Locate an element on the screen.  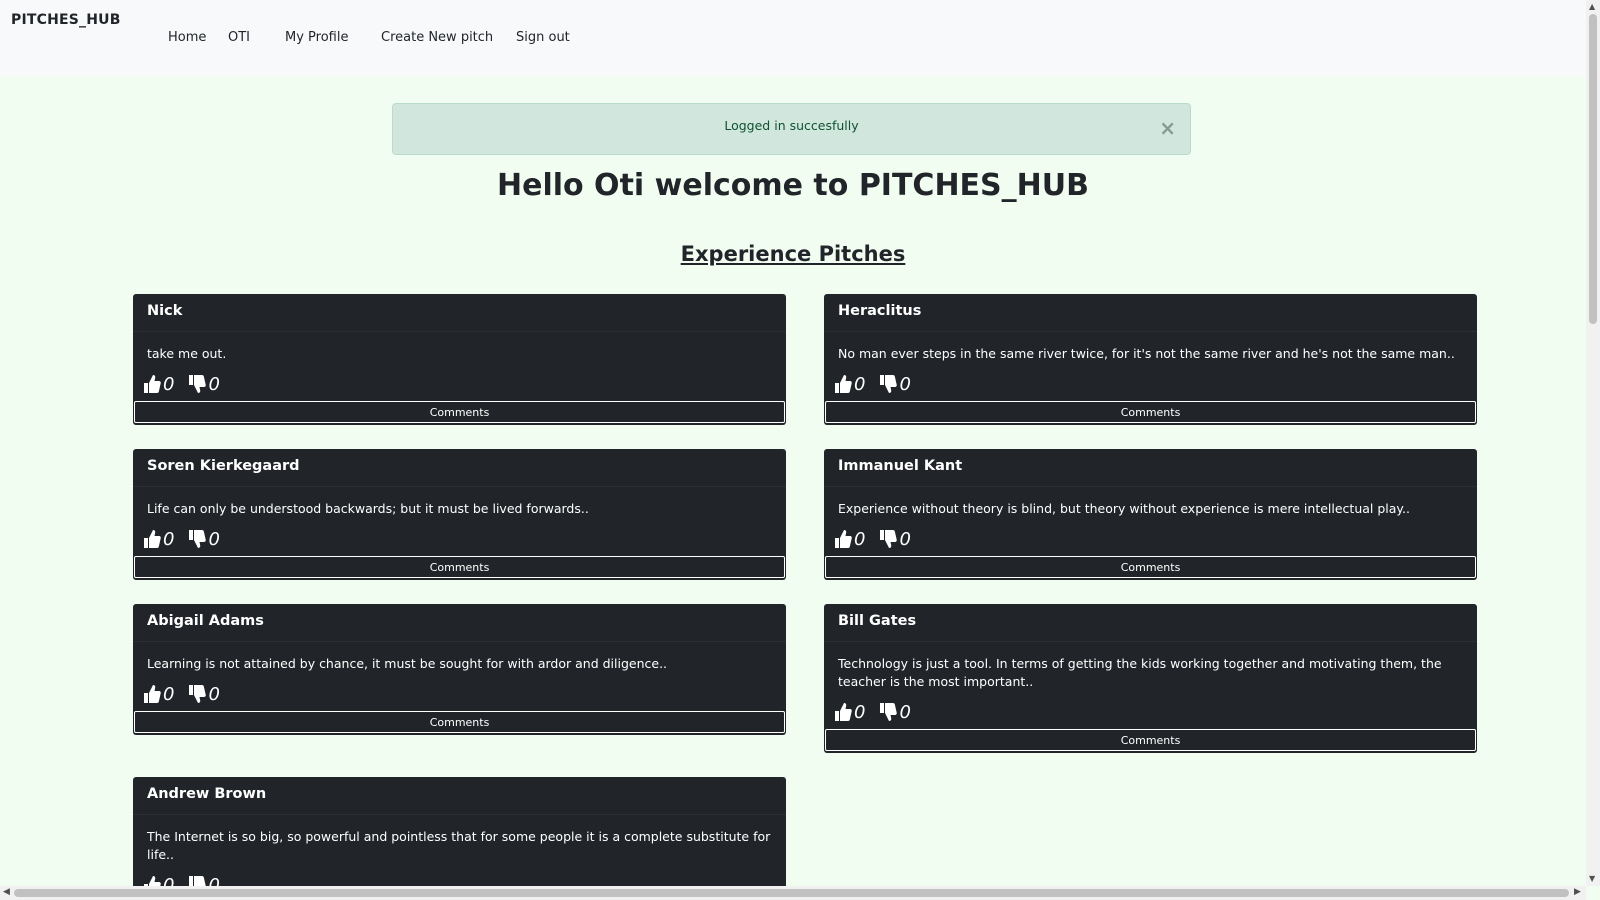
pitch-author: Abigail Adams is located at coordinates (459, 623).